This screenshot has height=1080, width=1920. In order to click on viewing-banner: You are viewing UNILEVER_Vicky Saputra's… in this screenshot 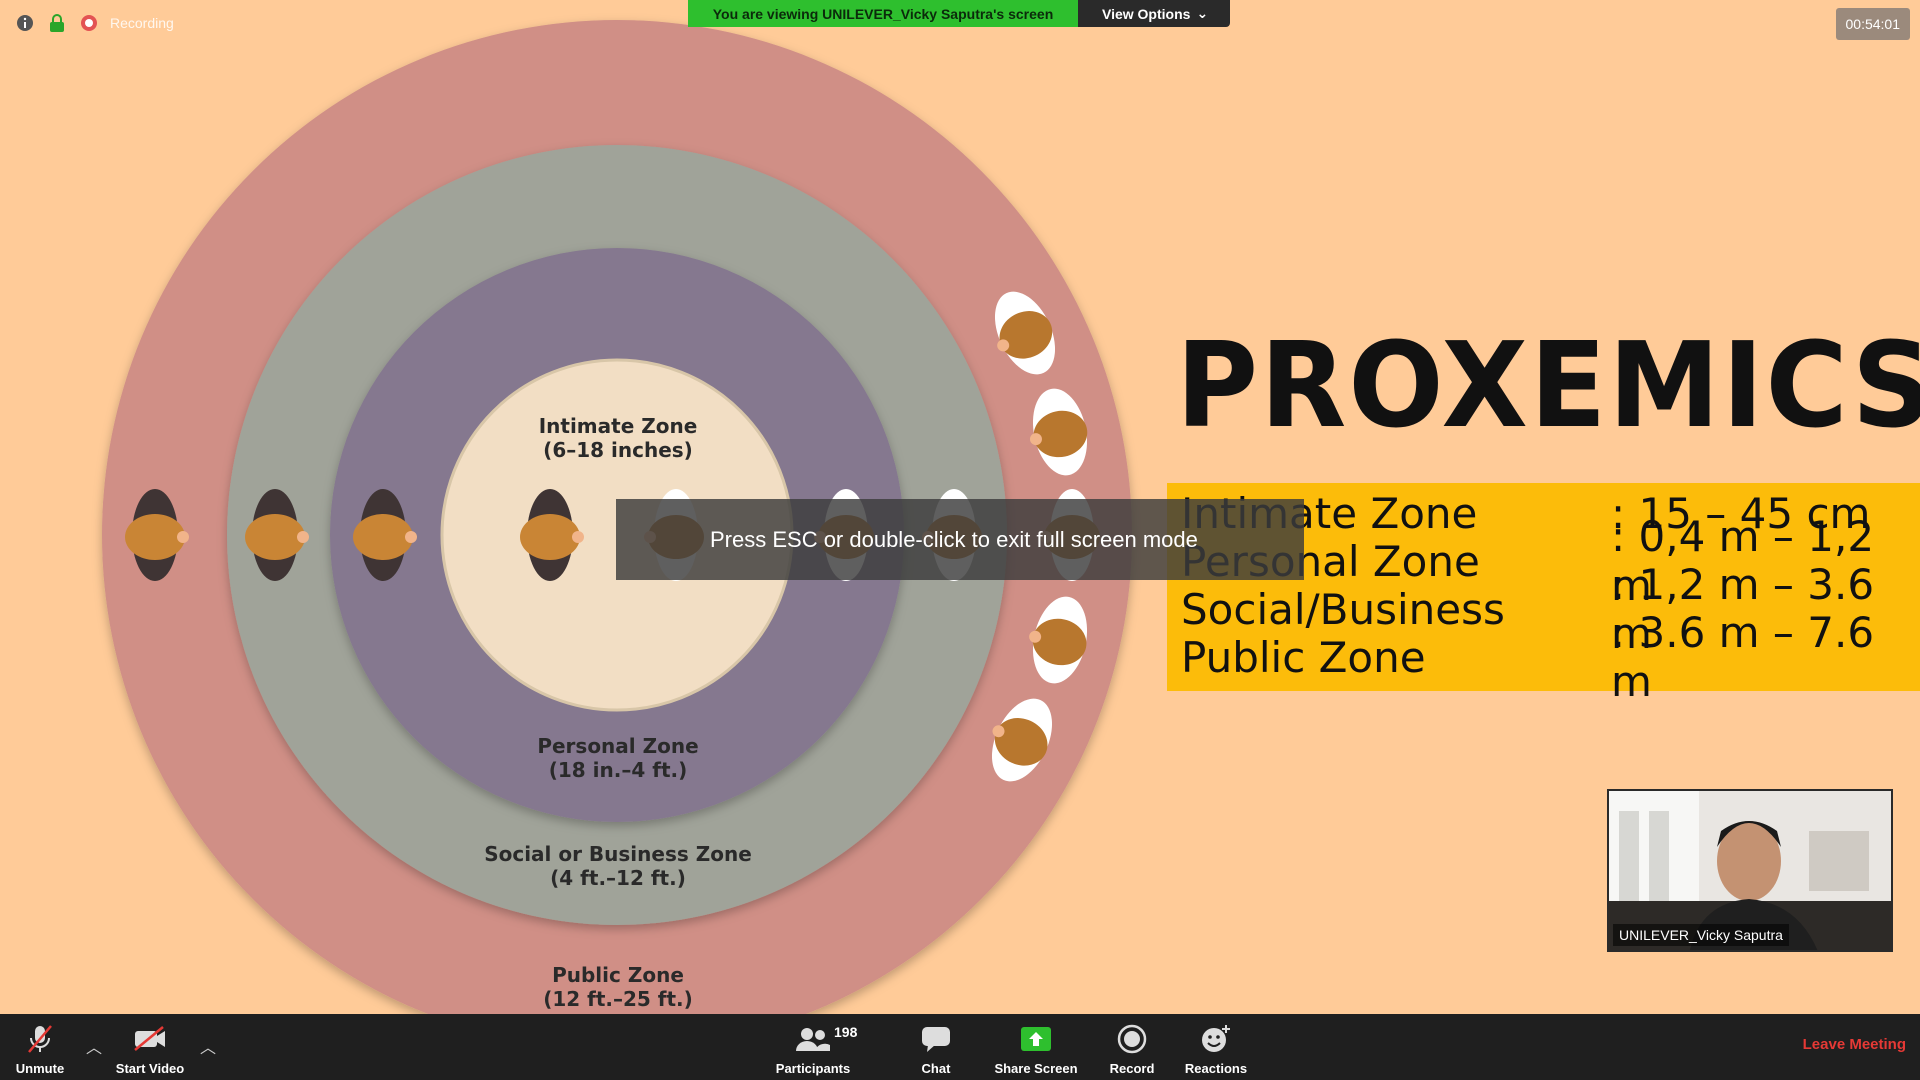, I will do `click(959, 13)`.